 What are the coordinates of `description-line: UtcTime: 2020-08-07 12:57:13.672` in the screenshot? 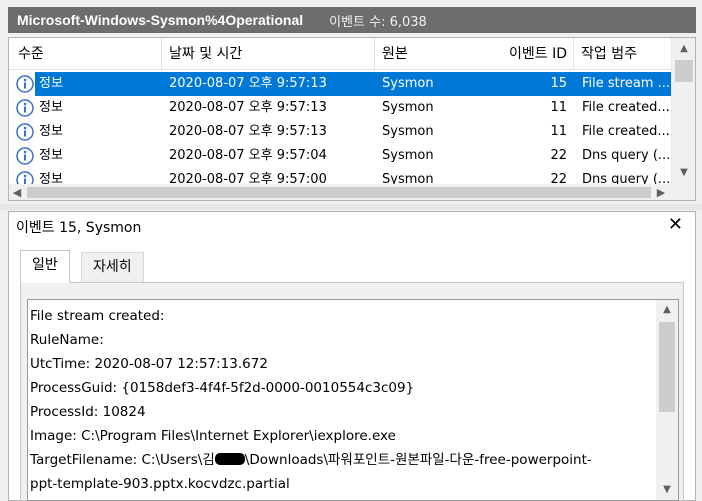 It's located at (149, 364).